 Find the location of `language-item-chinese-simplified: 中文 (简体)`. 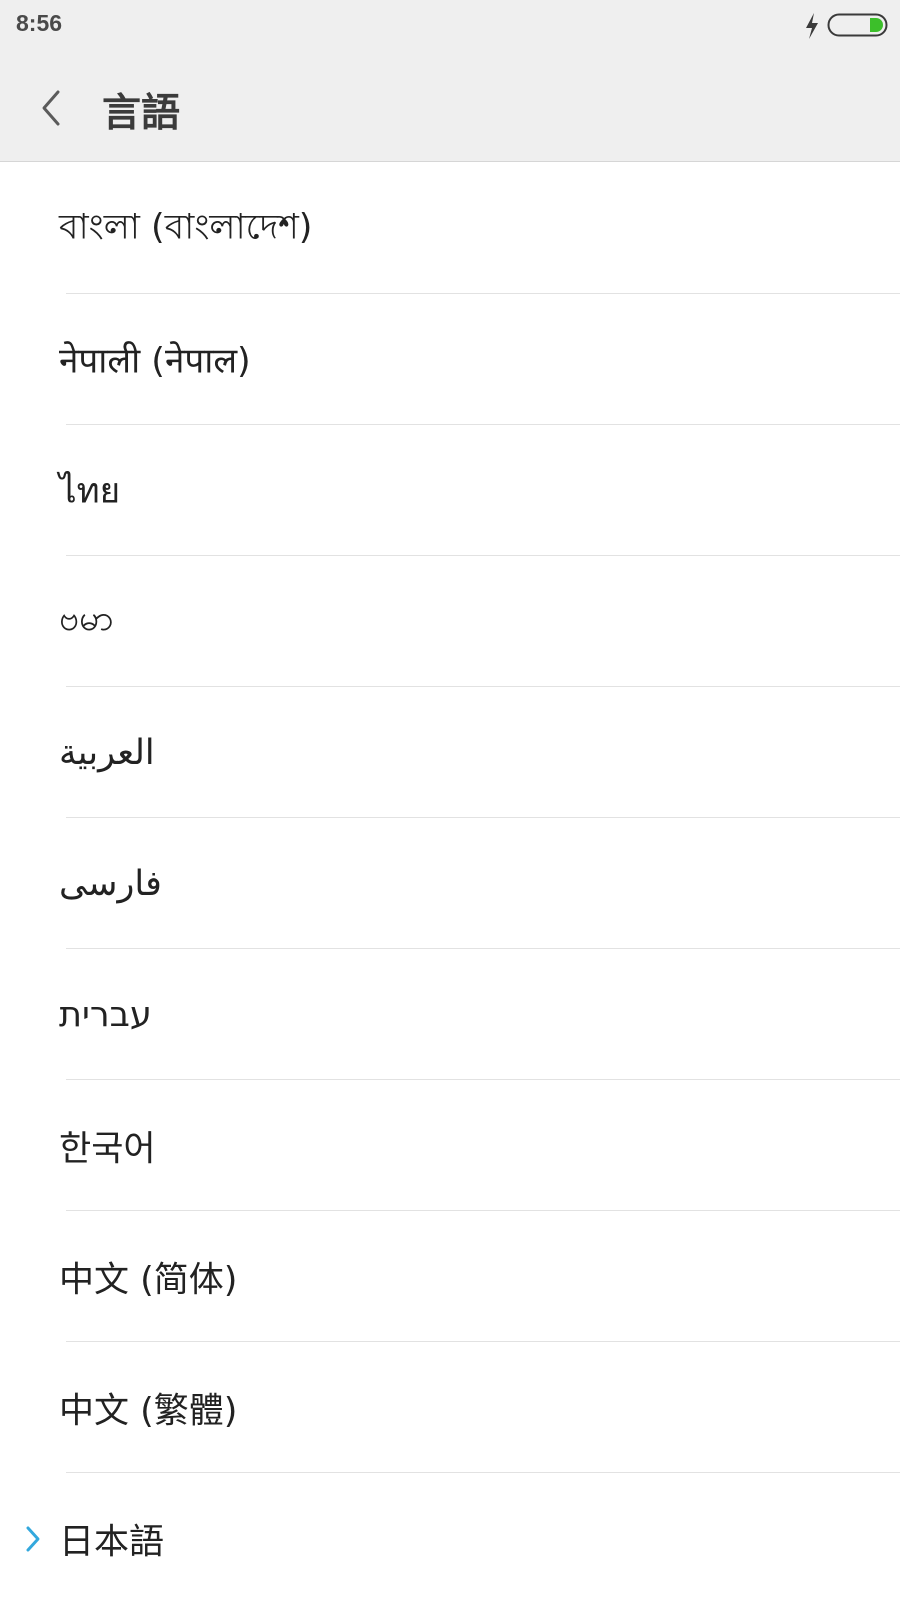

language-item-chinese-simplified: 中文 (简体) is located at coordinates (450, 1276).